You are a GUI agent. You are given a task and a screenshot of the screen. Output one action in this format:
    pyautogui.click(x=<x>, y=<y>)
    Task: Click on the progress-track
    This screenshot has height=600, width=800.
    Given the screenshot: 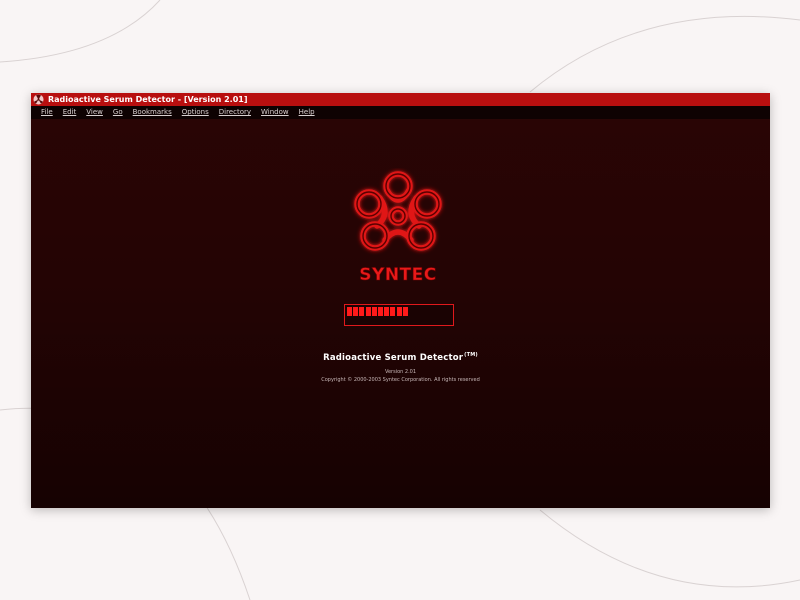 What is the action you would take?
    pyautogui.click(x=399, y=311)
    